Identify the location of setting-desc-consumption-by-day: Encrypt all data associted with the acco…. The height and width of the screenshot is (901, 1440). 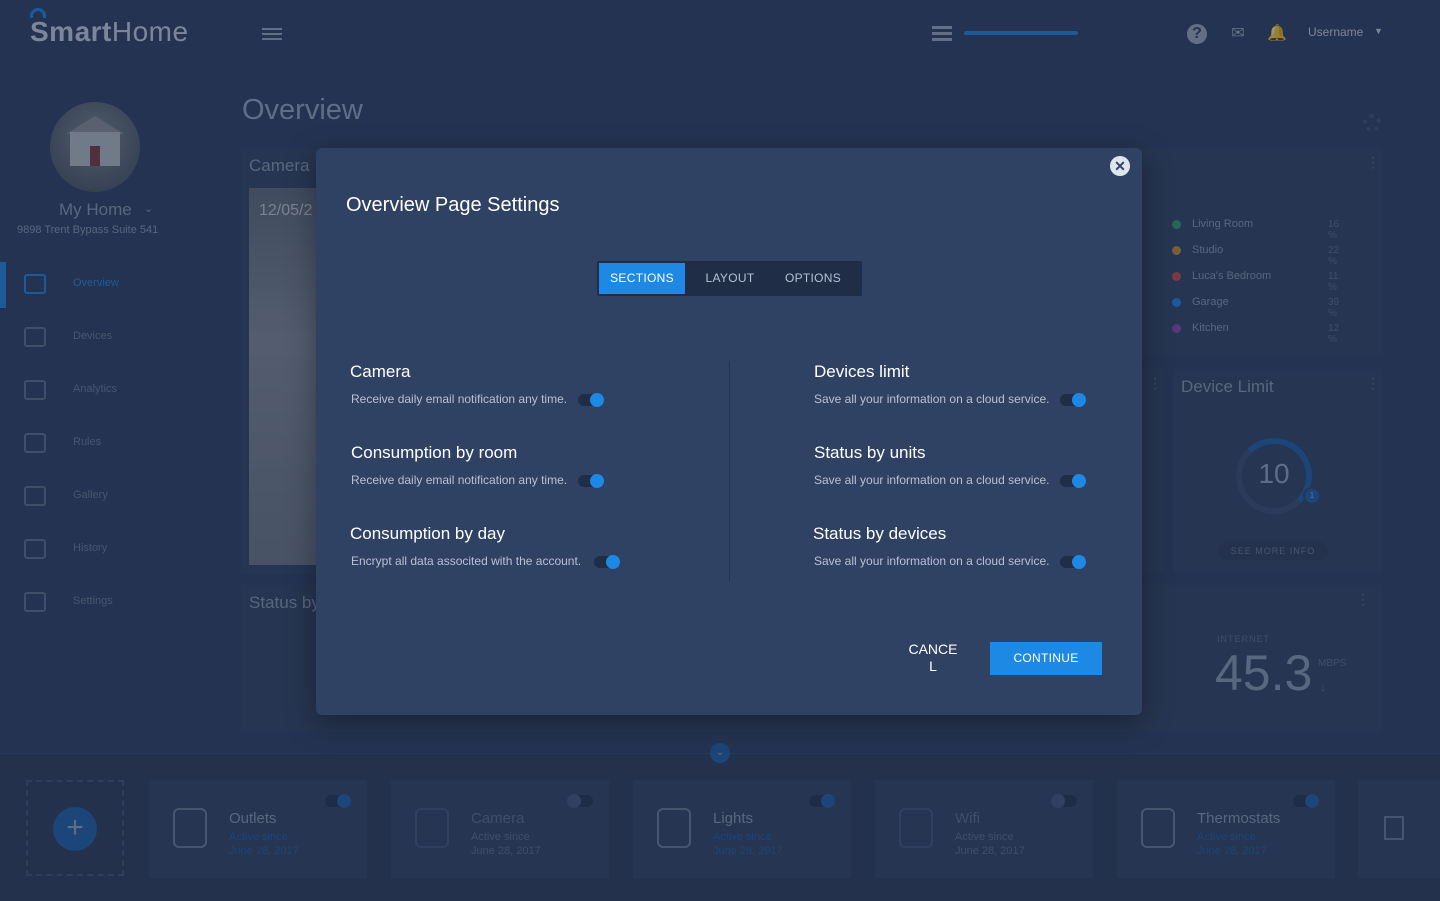
(466, 561).